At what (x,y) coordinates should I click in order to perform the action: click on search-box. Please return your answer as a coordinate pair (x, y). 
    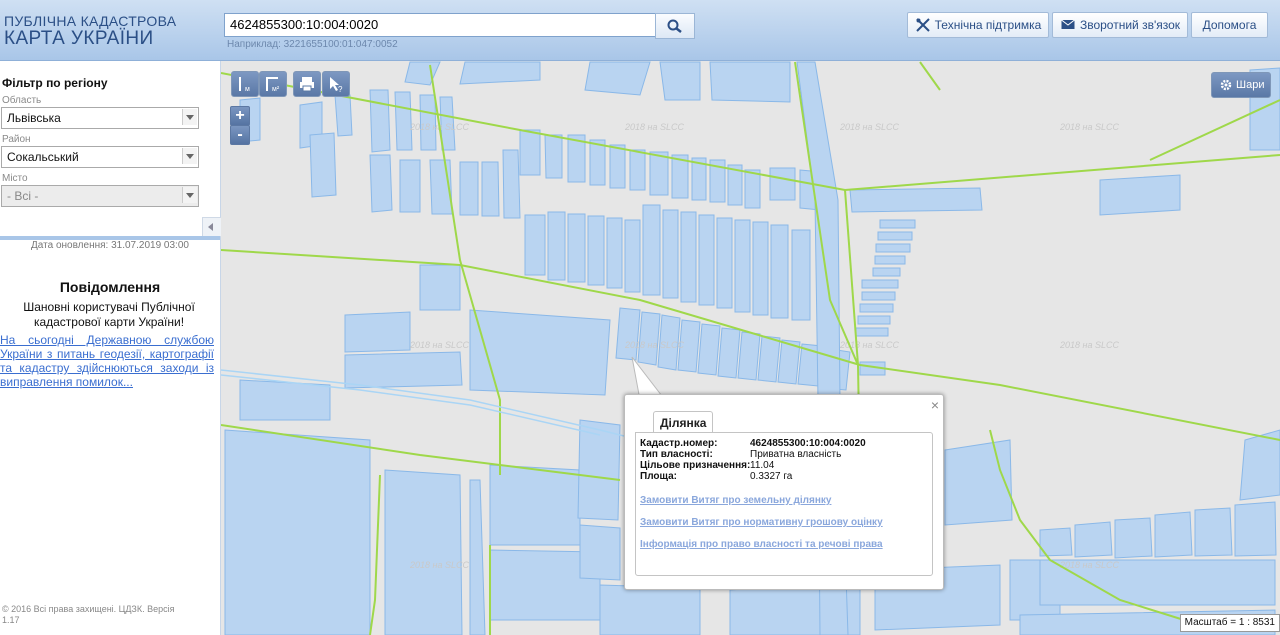
    Looking at the image, I should click on (440, 25).